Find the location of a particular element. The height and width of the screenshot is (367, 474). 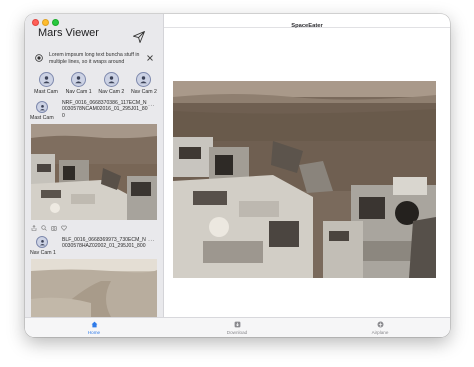

camera-item-nav-cam-2b: Nav Cam 2 is located at coordinates (144, 85).